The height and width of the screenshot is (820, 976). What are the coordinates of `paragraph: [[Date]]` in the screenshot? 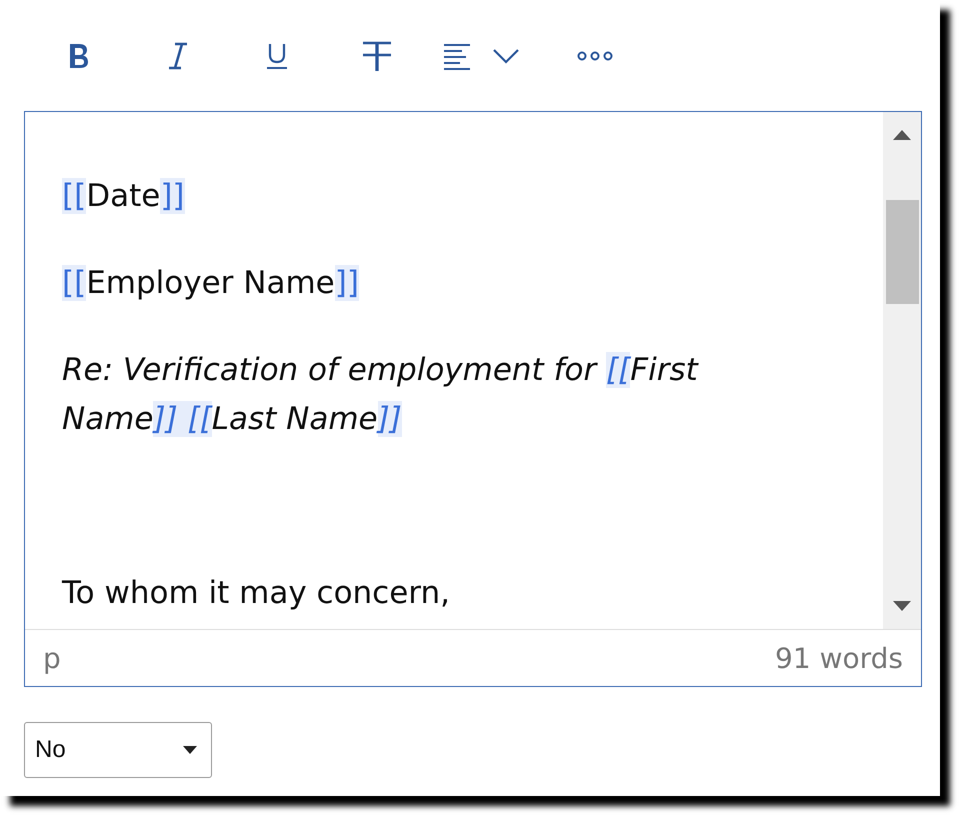 It's located at (124, 196).